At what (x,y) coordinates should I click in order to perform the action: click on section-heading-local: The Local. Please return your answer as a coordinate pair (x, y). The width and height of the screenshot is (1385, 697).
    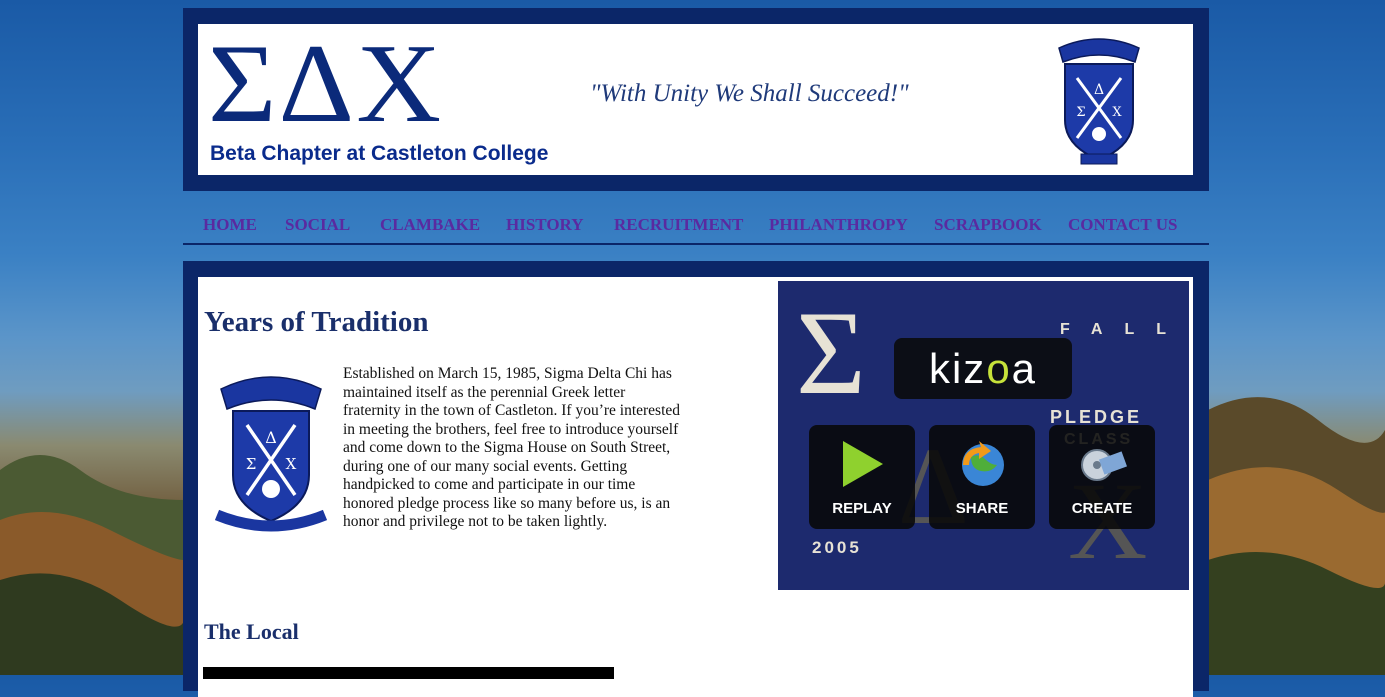
    Looking at the image, I should click on (251, 631).